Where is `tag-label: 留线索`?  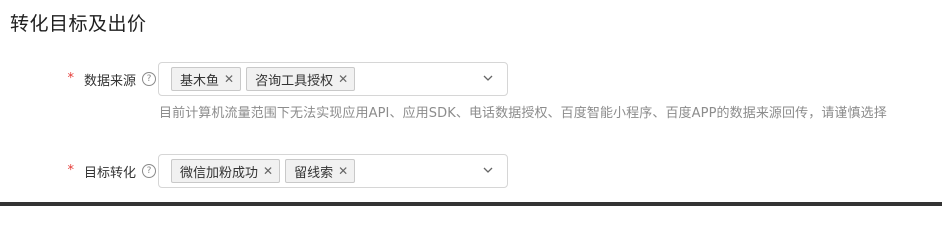
tag-label: 留线索 is located at coordinates (314, 173).